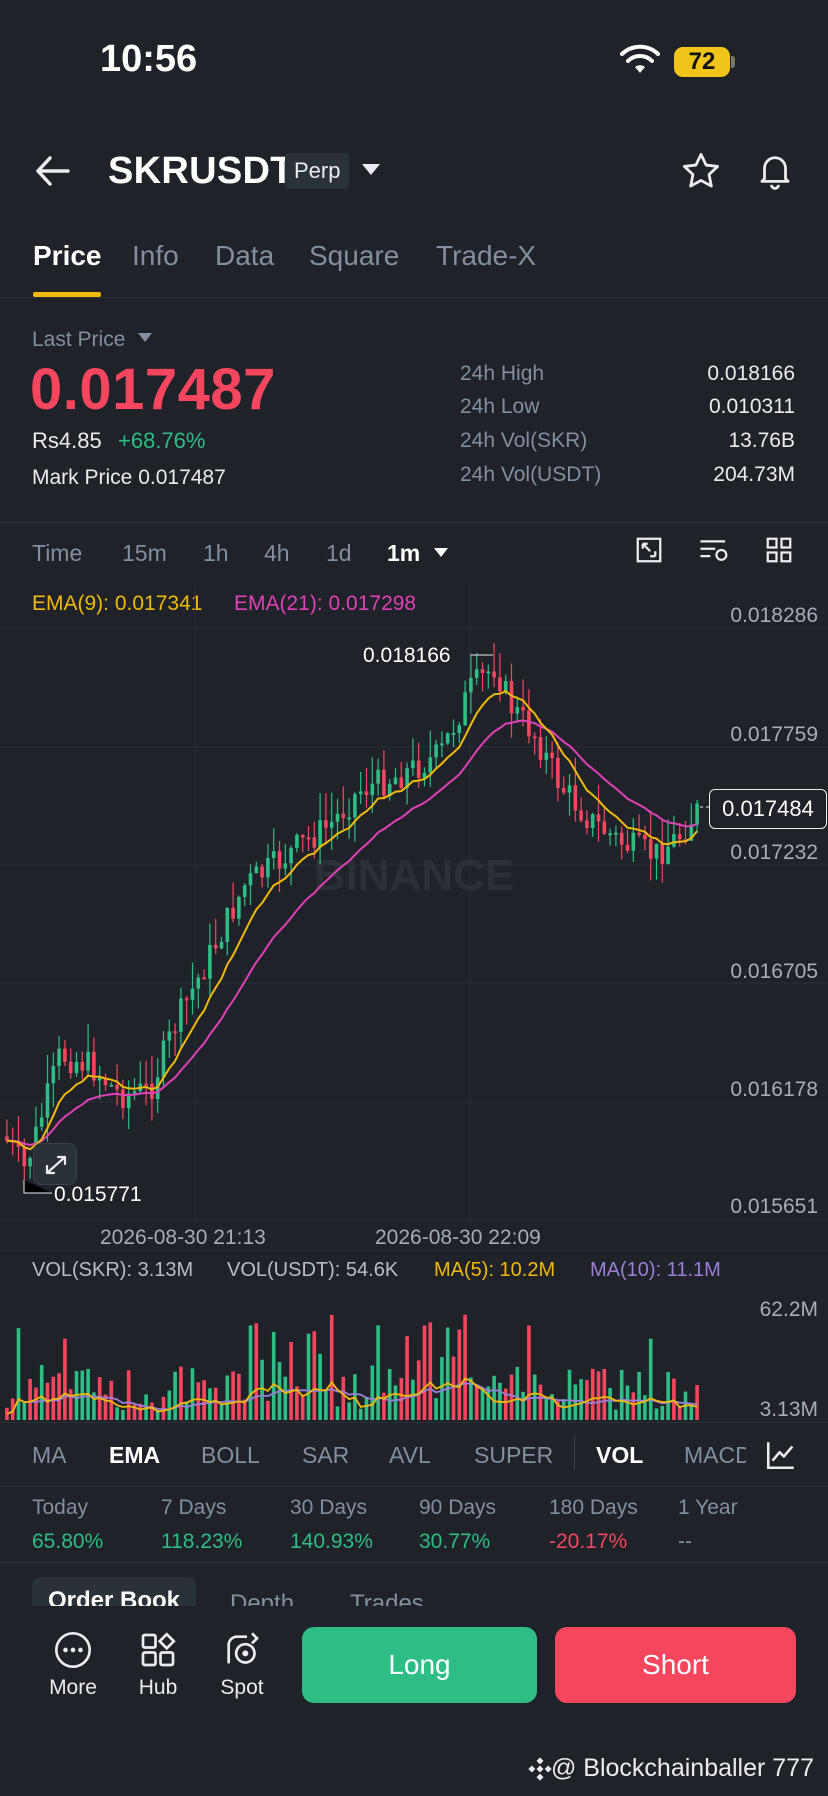 The height and width of the screenshot is (1796, 828). Describe the element at coordinates (73, 1650) in the screenshot. I see `more-icon` at that location.